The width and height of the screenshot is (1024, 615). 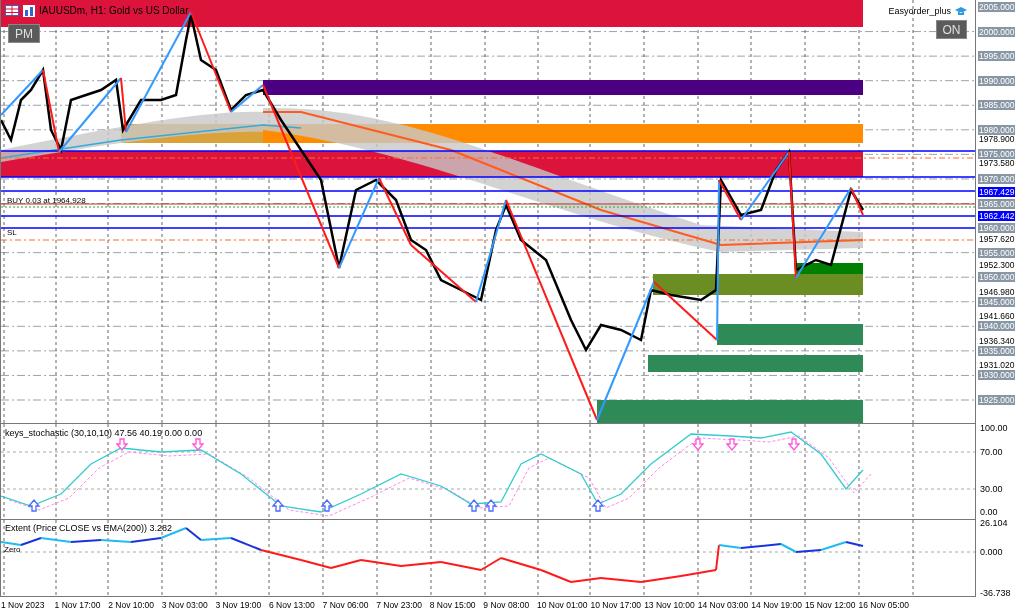 What do you see at coordinates (991, 489) in the screenshot?
I see `axis-label: 30.00` at bounding box center [991, 489].